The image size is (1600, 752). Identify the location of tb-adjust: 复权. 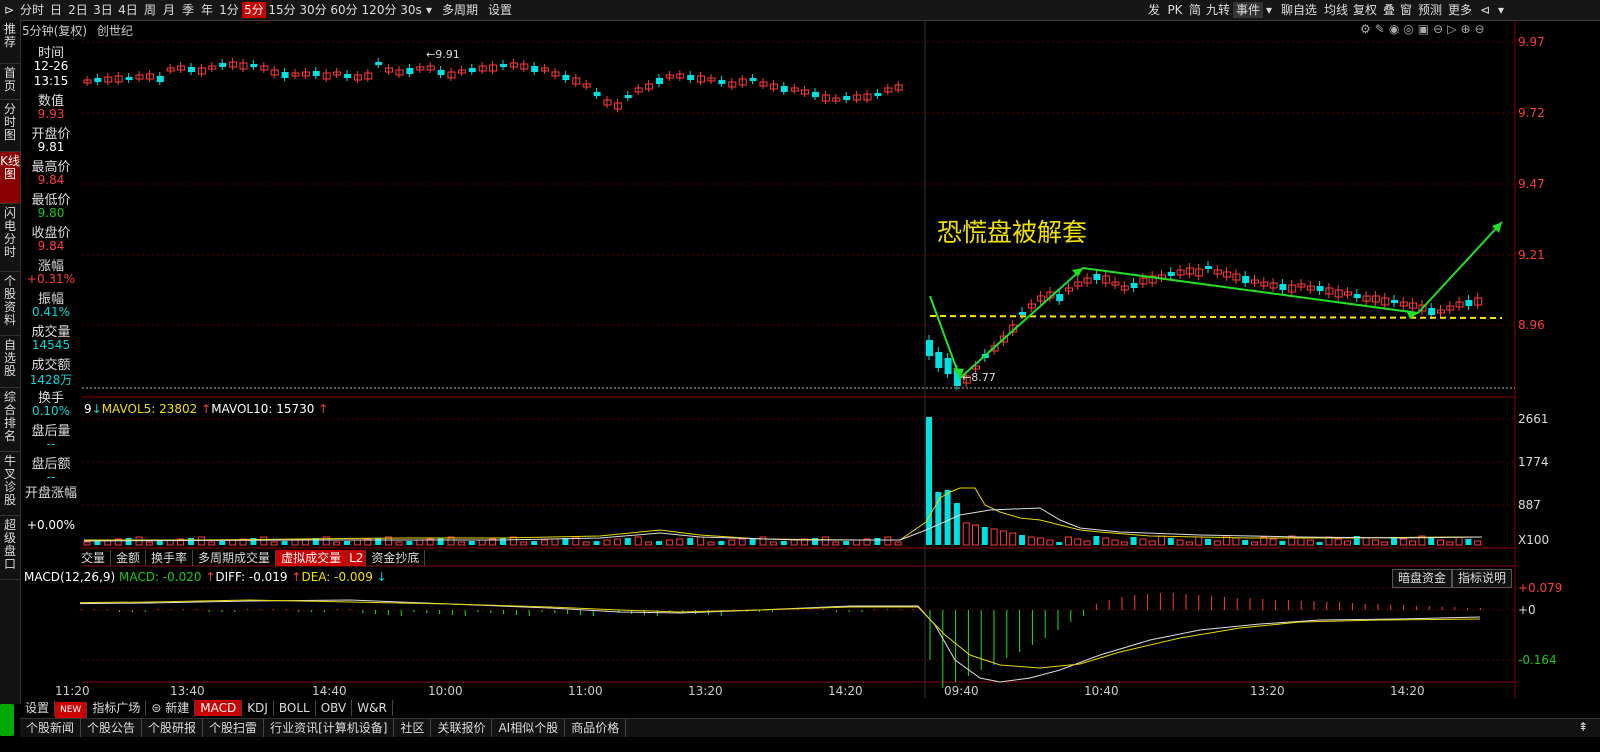
(1365, 10).